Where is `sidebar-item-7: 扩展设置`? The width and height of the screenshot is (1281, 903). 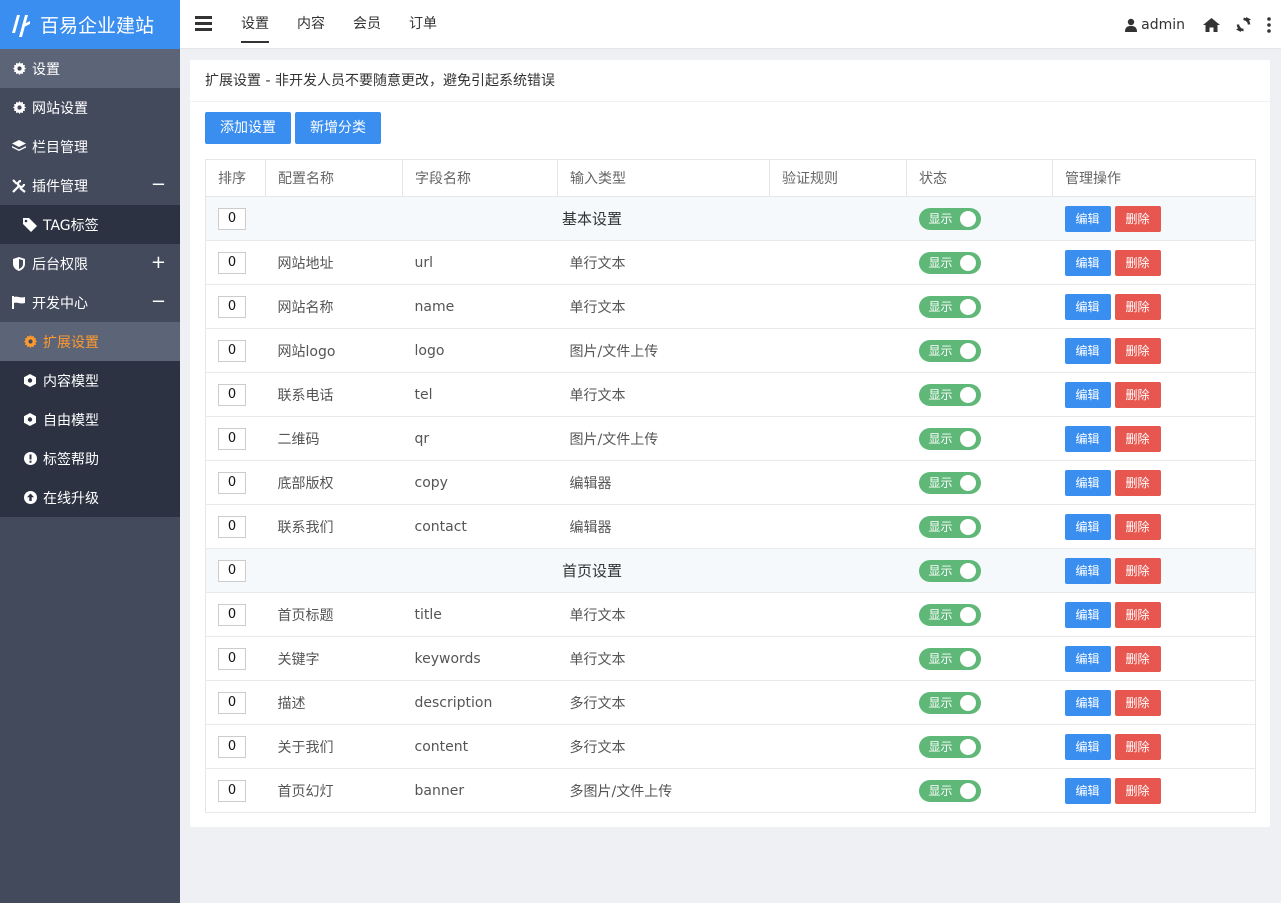
sidebar-item-7: 扩展设置 is located at coordinates (90, 341).